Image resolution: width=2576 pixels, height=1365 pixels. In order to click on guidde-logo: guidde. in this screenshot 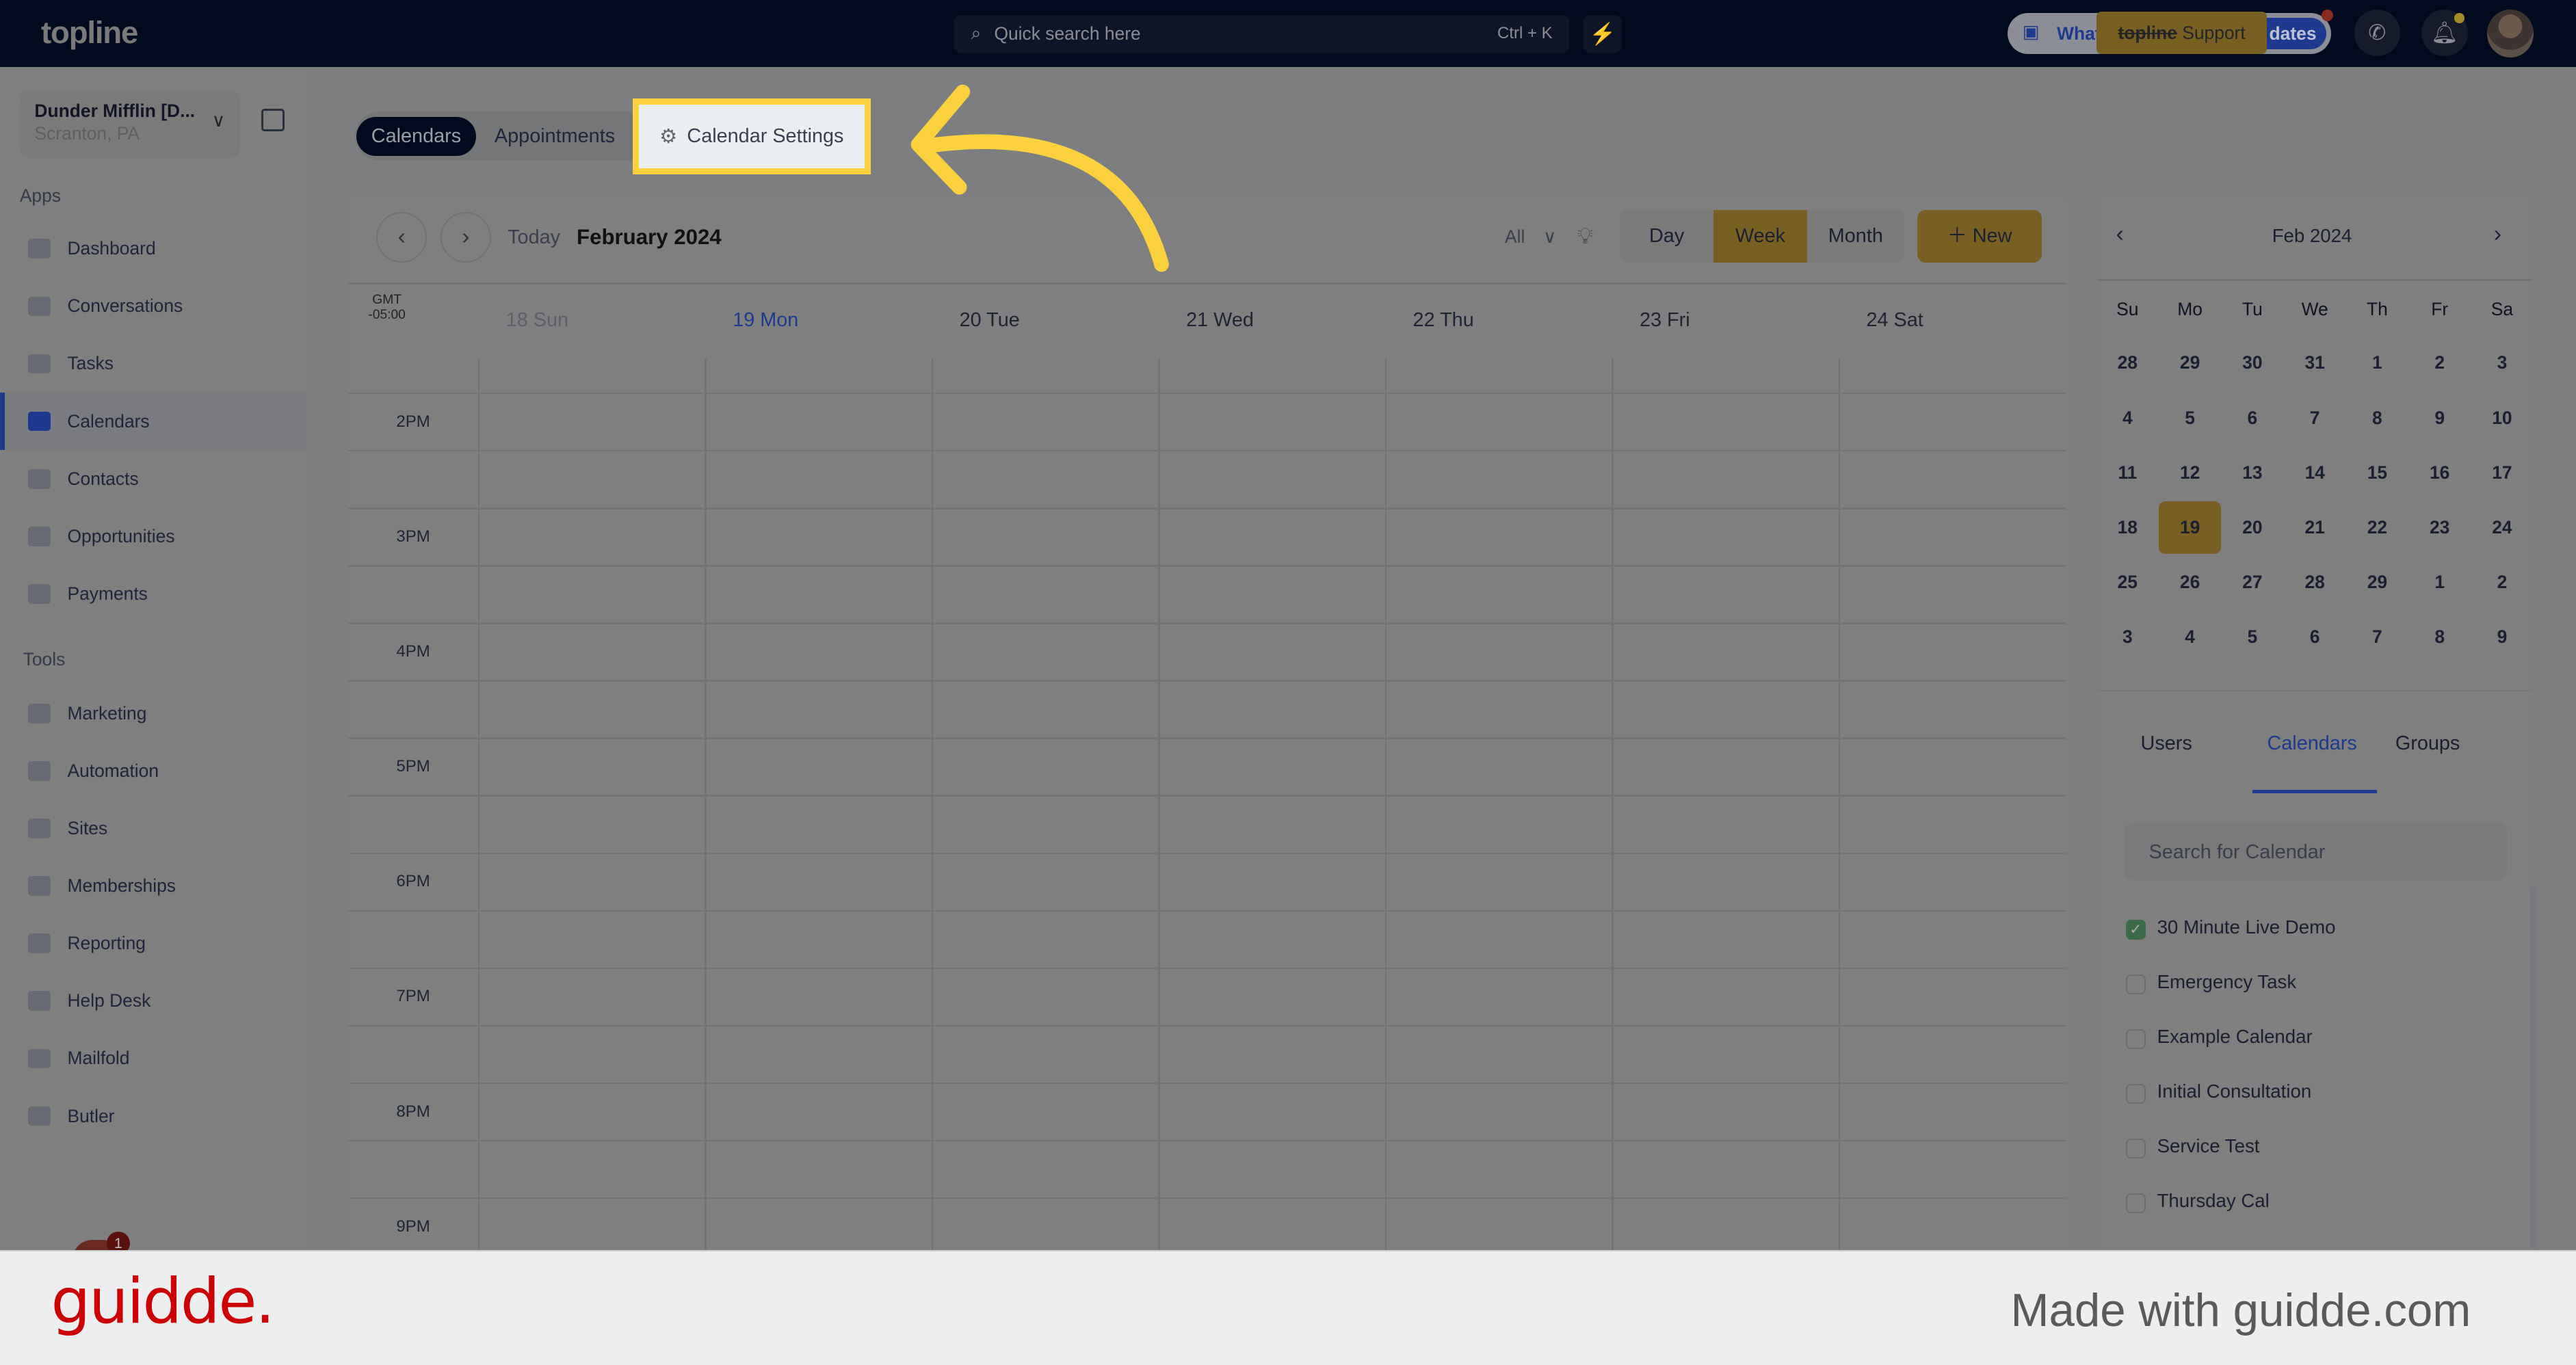, I will do `click(163, 1301)`.